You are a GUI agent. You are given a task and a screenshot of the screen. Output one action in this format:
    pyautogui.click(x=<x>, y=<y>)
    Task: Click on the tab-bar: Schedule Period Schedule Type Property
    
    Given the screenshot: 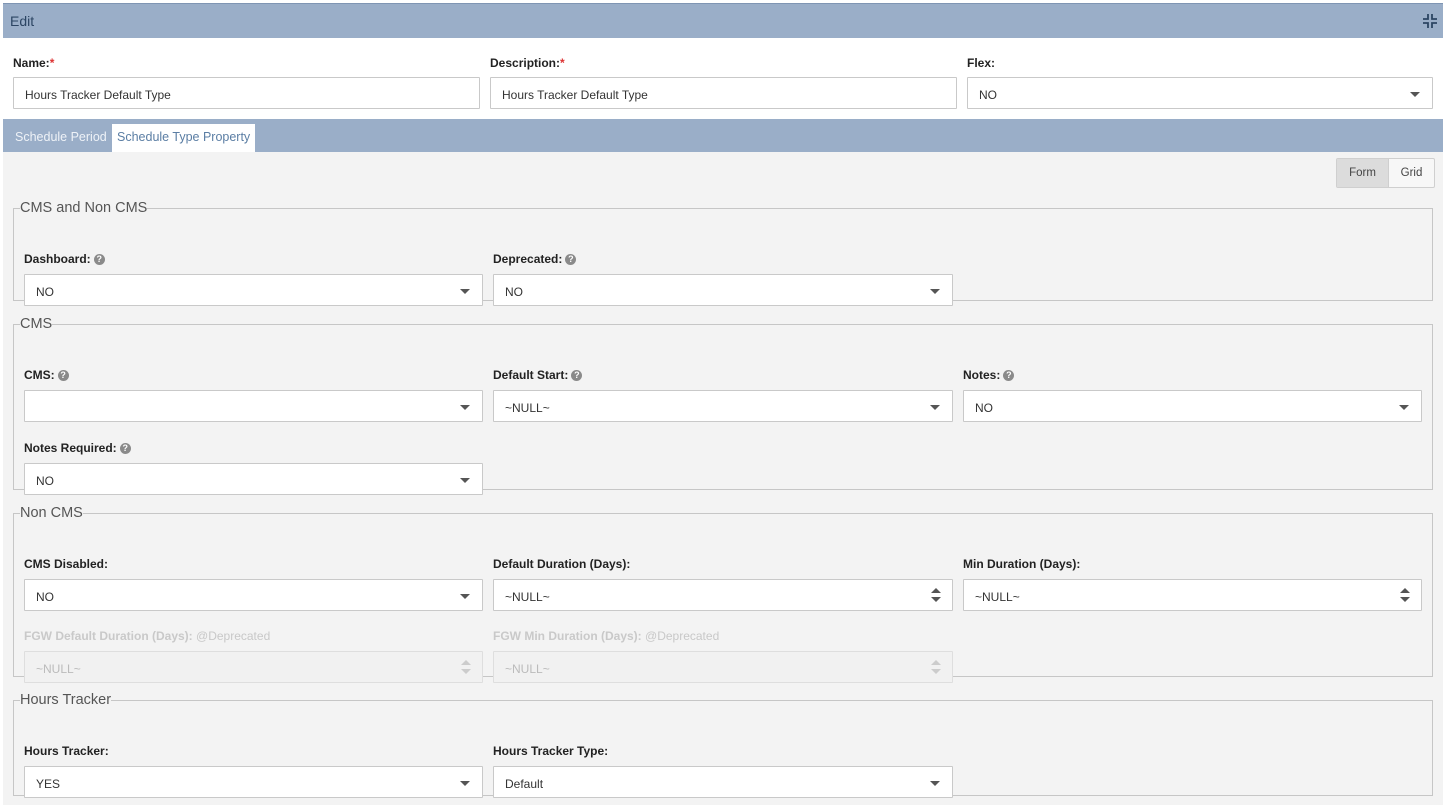 What is the action you would take?
    pyautogui.click(x=723, y=135)
    